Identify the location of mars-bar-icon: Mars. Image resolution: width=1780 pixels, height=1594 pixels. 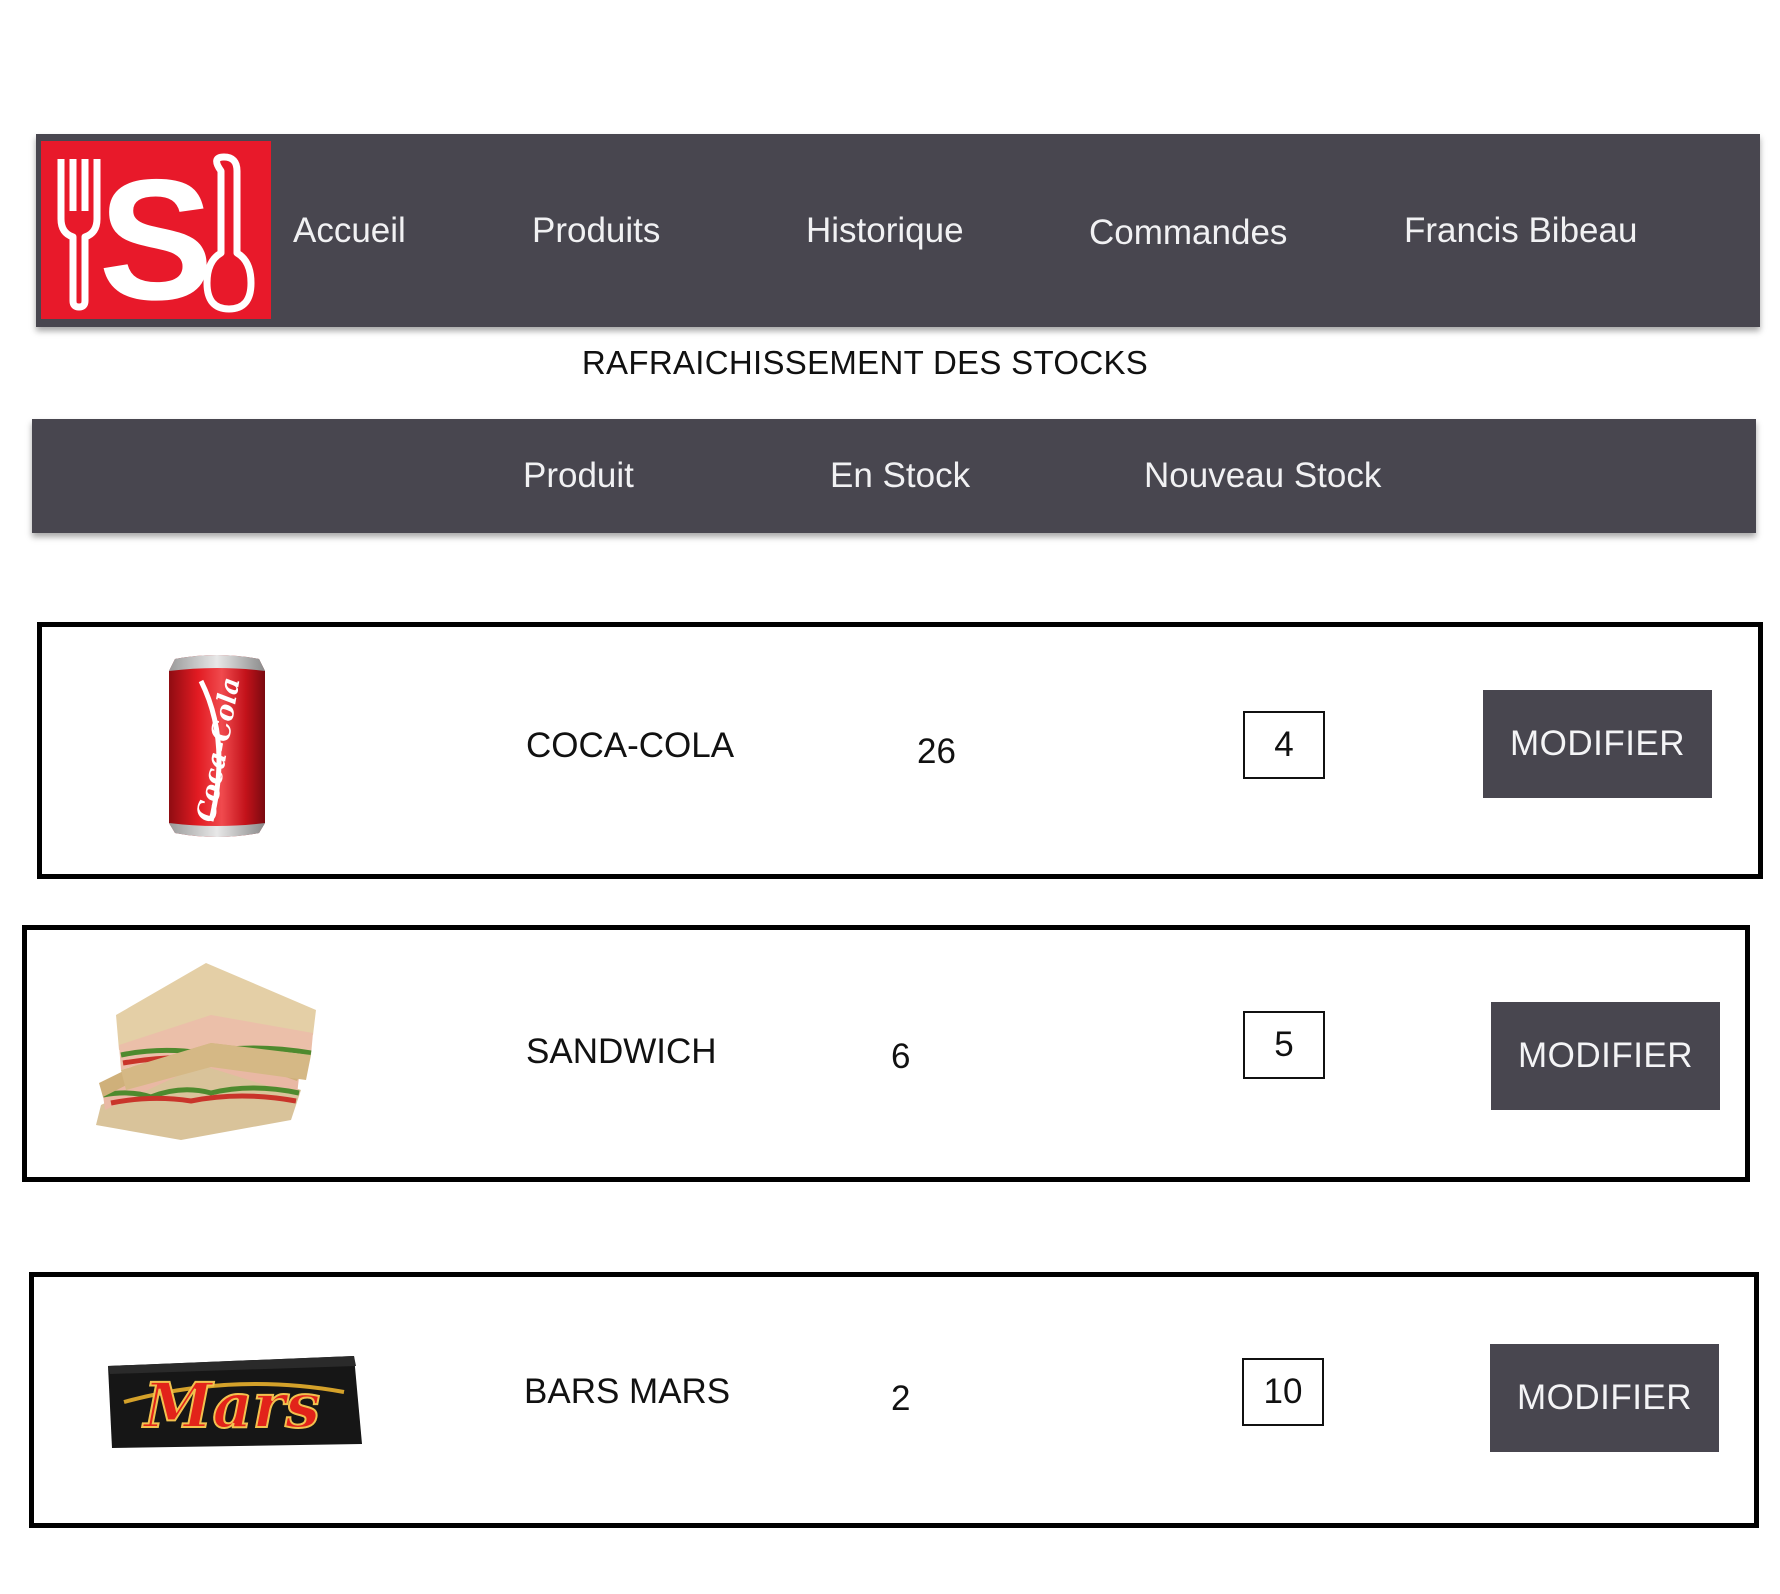
(235, 1404).